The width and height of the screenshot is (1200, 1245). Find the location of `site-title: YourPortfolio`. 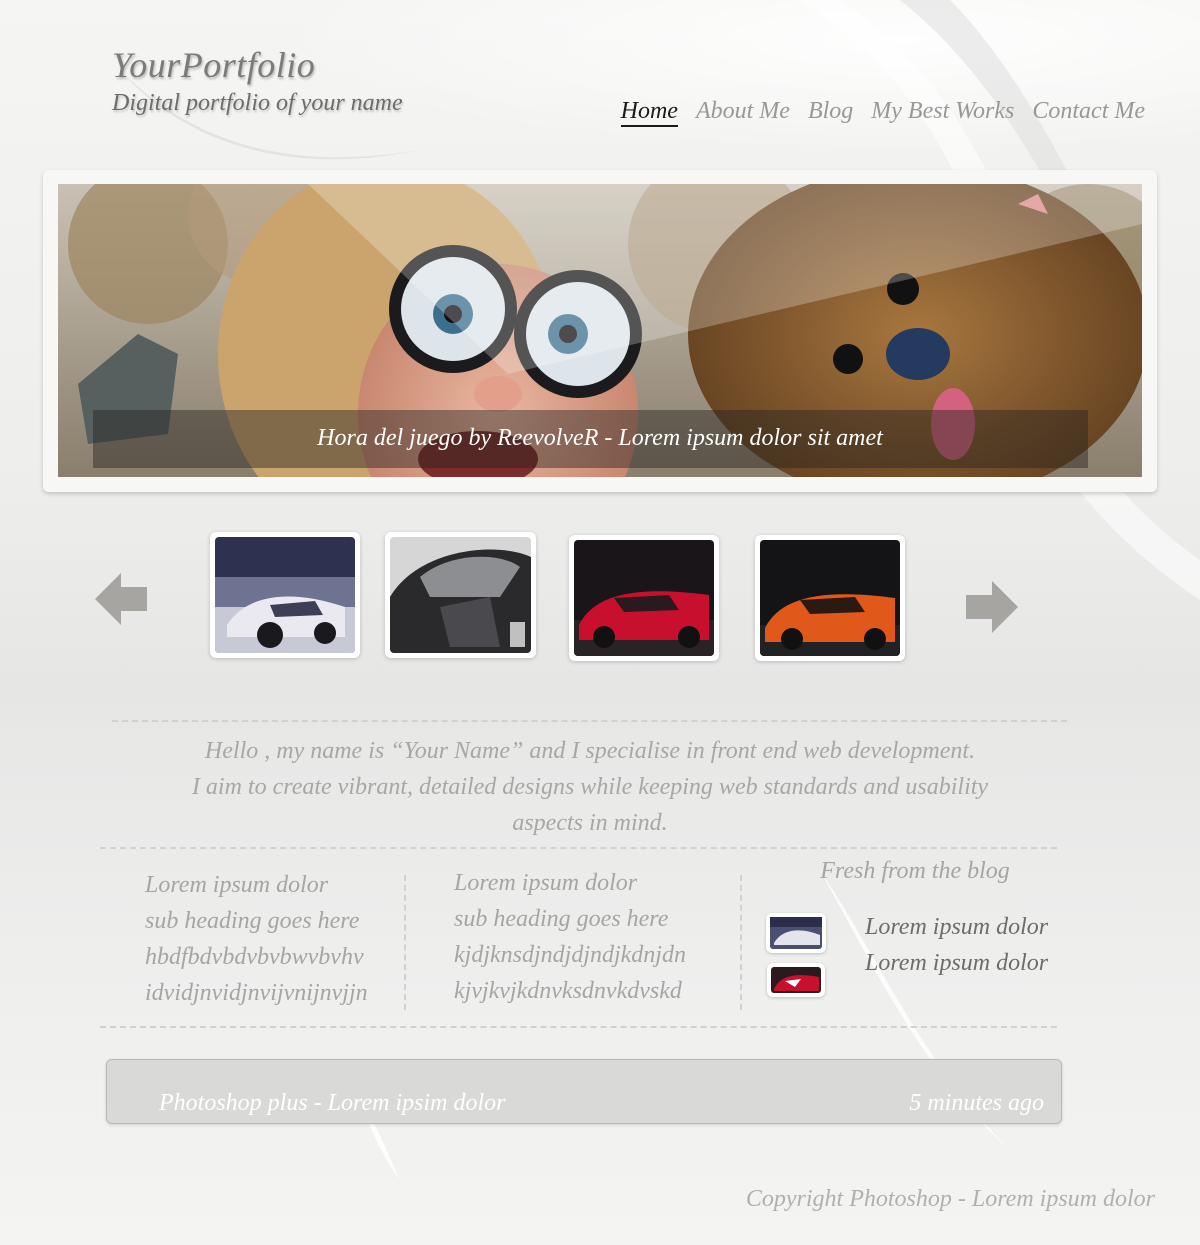

site-title: YourPortfolio is located at coordinates (257, 65).